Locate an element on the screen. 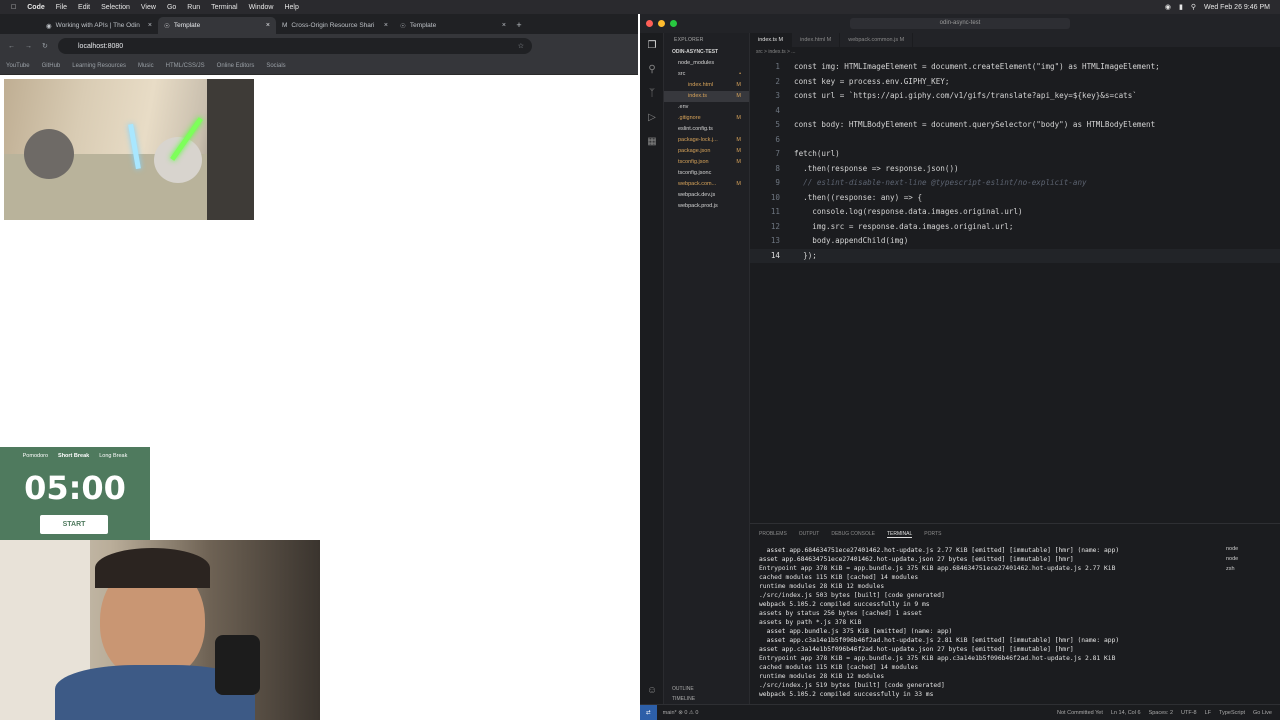  battery-icon: ▮ is located at coordinates (1181, 7).